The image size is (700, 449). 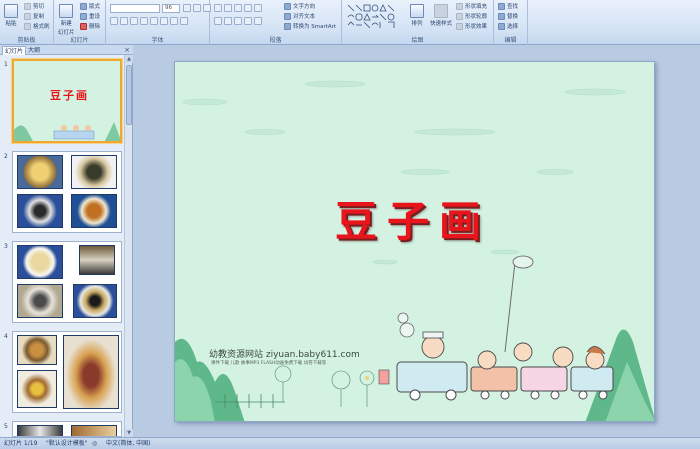 I want to click on clipboard-label: 剪贴板, so click(x=26, y=40).